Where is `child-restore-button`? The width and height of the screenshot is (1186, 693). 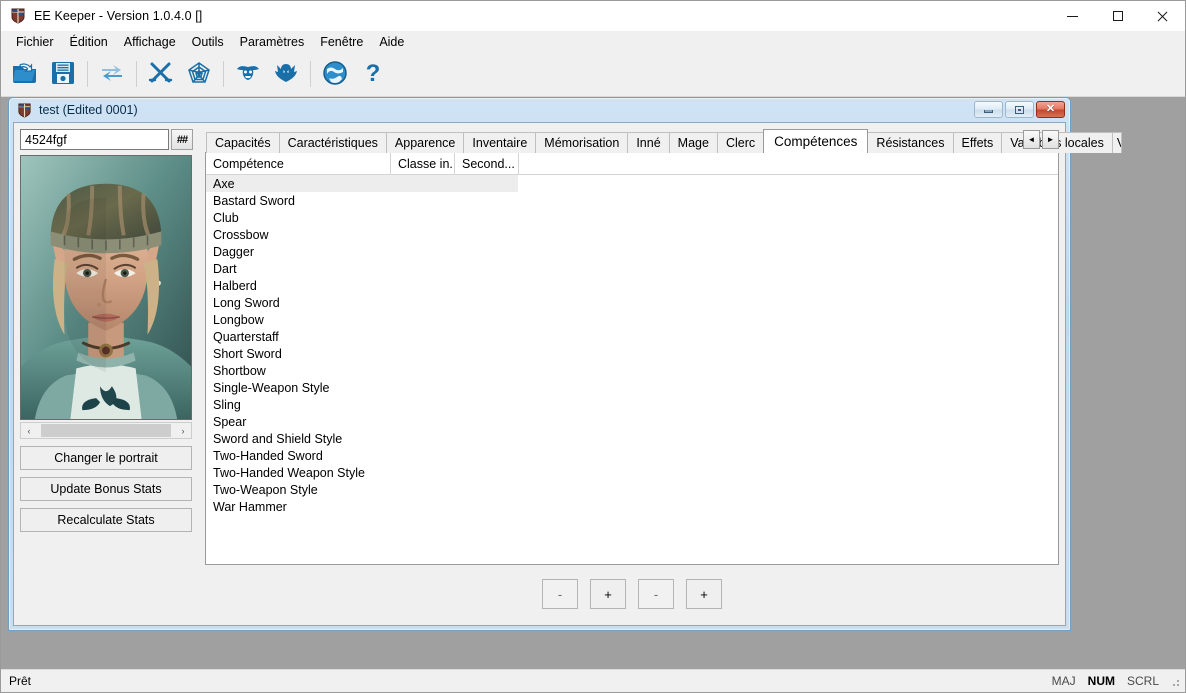
child-restore-button is located at coordinates (1019, 109).